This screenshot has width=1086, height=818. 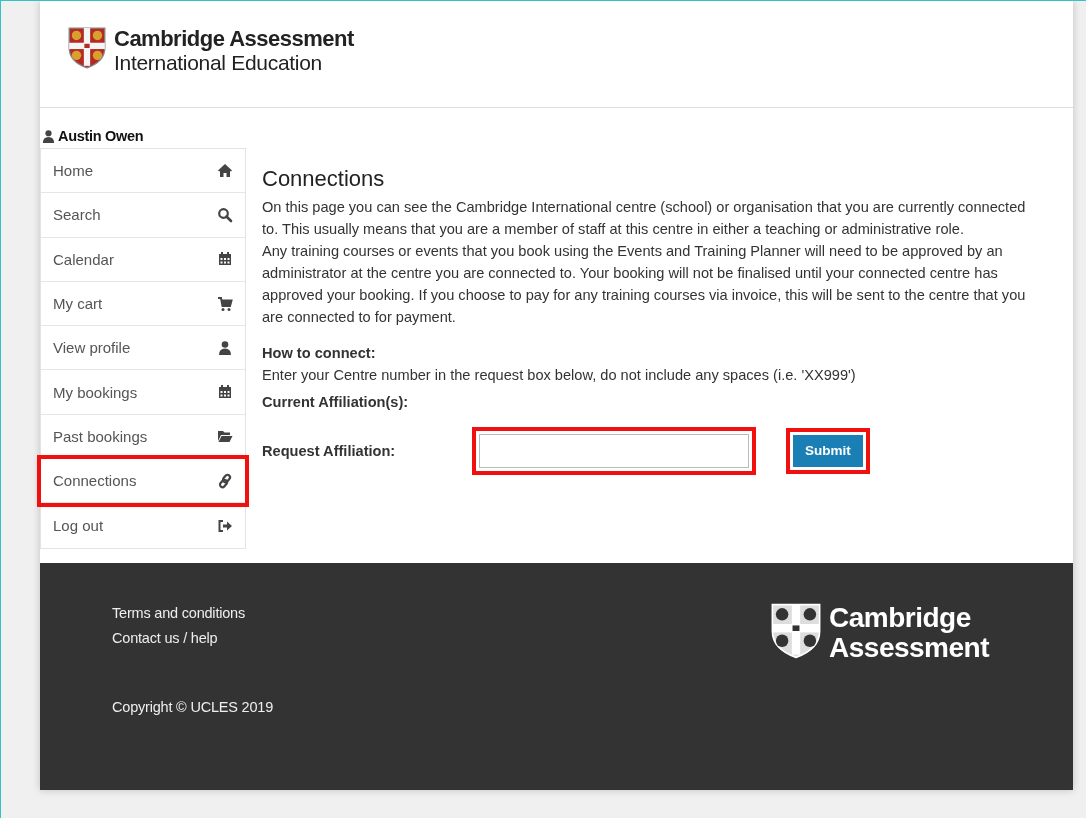 What do you see at coordinates (218, 63) in the screenshot?
I see `logo-subtitle: International Education` at bounding box center [218, 63].